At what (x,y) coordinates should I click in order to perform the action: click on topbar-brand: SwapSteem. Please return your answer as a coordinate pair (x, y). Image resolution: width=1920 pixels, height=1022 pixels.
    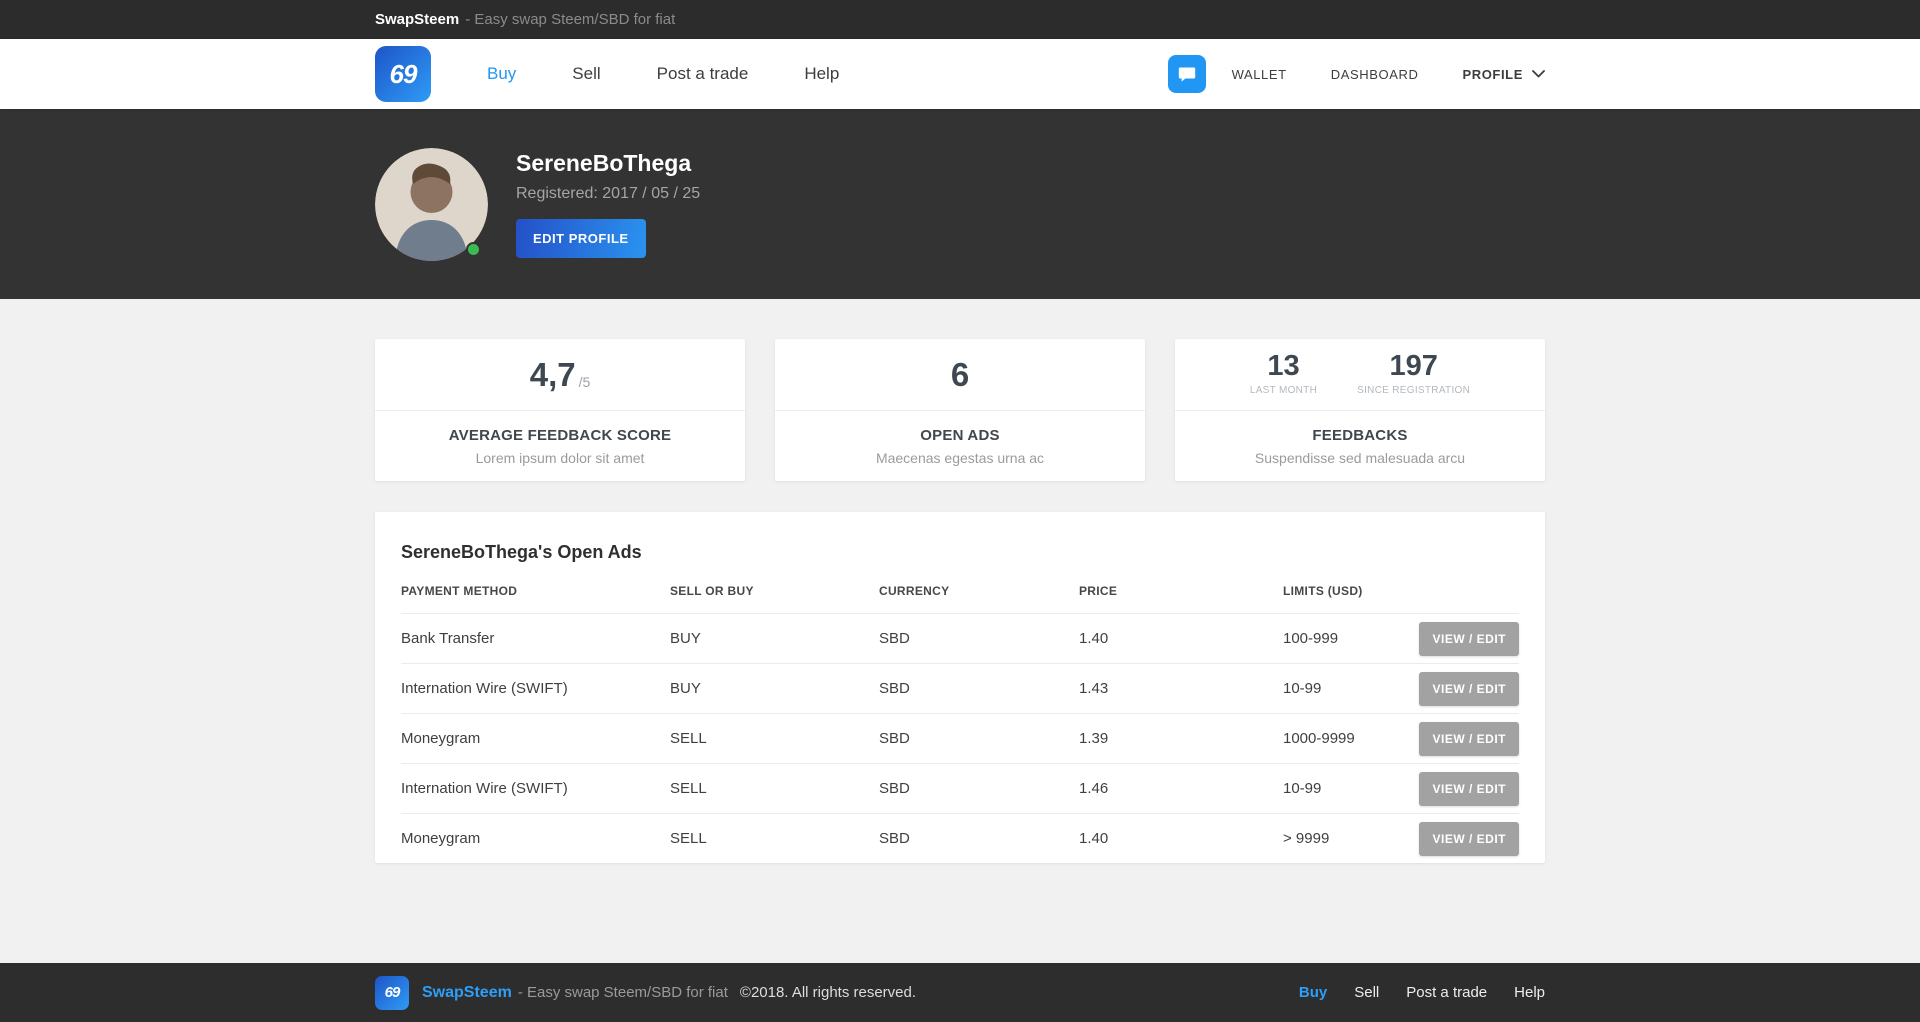
    Looking at the image, I should click on (417, 19).